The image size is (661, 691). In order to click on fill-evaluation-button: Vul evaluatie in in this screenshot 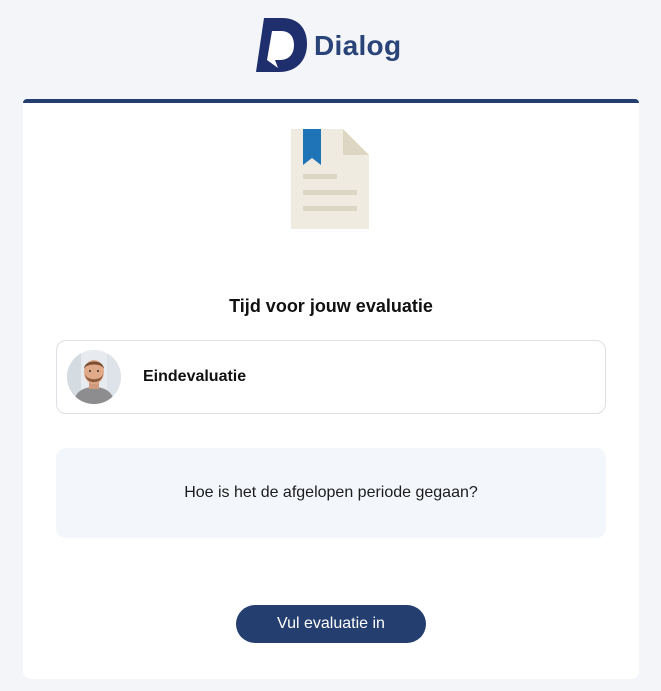, I will do `click(331, 624)`.